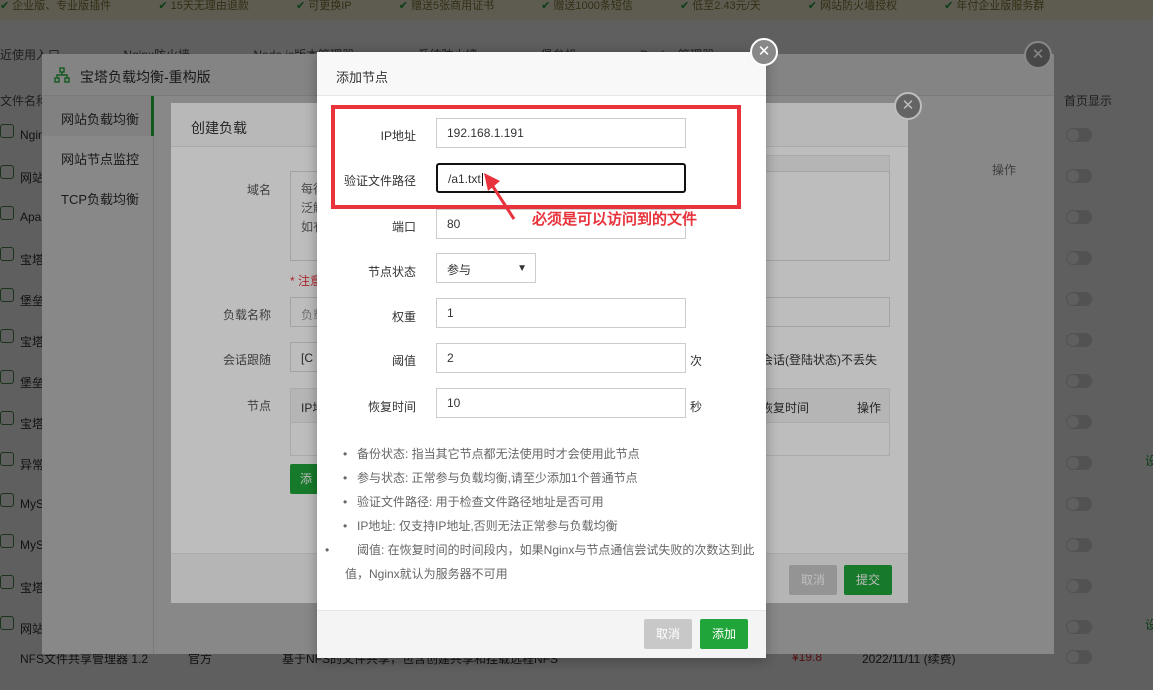 The height and width of the screenshot is (690, 1153). Describe the element at coordinates (696, 407) in the screenshot. I see `recover-time-unit: 秒` at that location.